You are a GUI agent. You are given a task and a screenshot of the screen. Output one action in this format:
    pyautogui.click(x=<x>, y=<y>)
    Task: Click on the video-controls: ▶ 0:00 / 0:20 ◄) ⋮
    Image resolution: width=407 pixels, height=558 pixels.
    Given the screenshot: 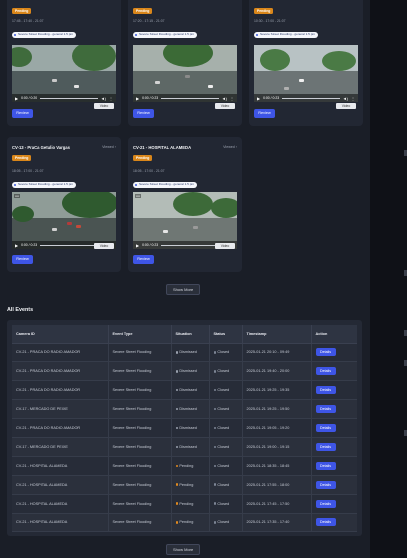 What is the action you would take?
    pyautogui.click(x=64, y=98)
    